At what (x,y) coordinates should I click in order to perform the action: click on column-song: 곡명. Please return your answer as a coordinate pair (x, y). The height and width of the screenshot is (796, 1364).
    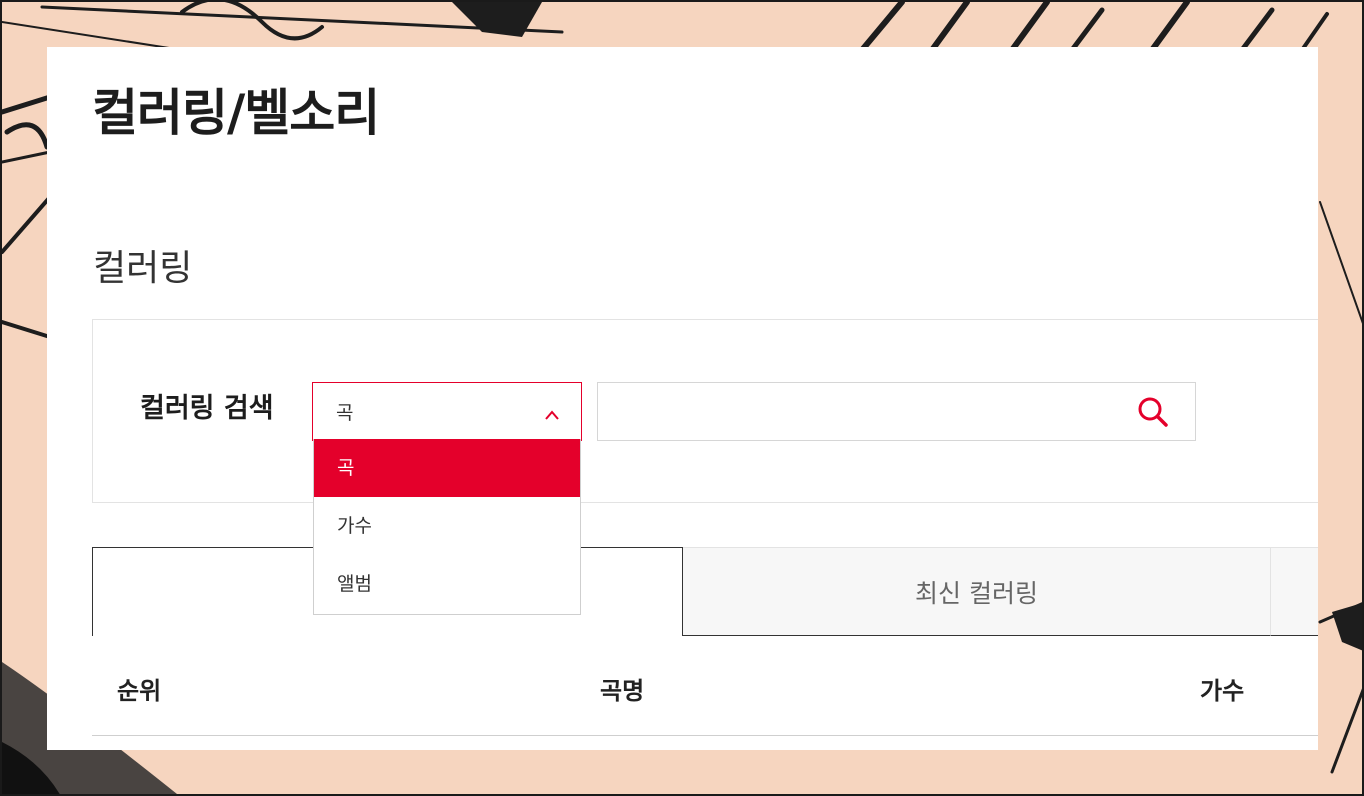
    Looking at the image, I should click on (622, 691).